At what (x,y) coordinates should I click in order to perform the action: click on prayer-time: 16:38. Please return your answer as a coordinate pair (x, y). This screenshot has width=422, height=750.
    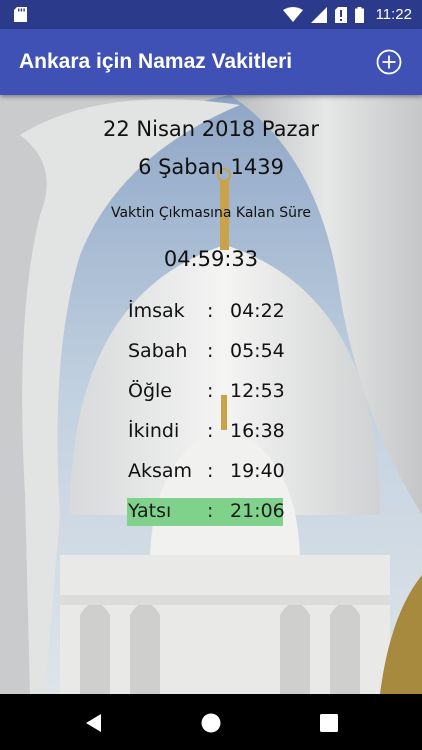
    Looking at the image, I should click on (257, 431).